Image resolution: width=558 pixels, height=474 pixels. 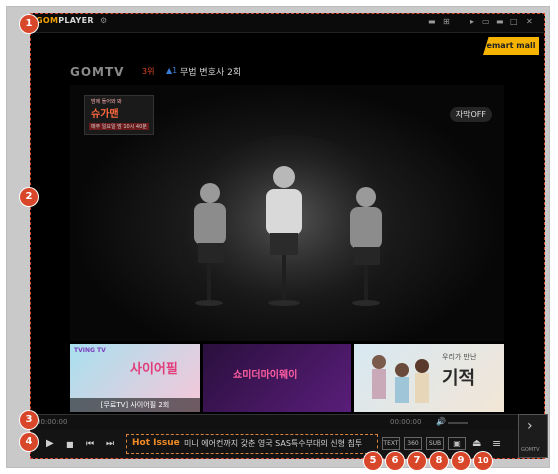 I want to click on capture-button: ▣, so click(x=457, y=443).